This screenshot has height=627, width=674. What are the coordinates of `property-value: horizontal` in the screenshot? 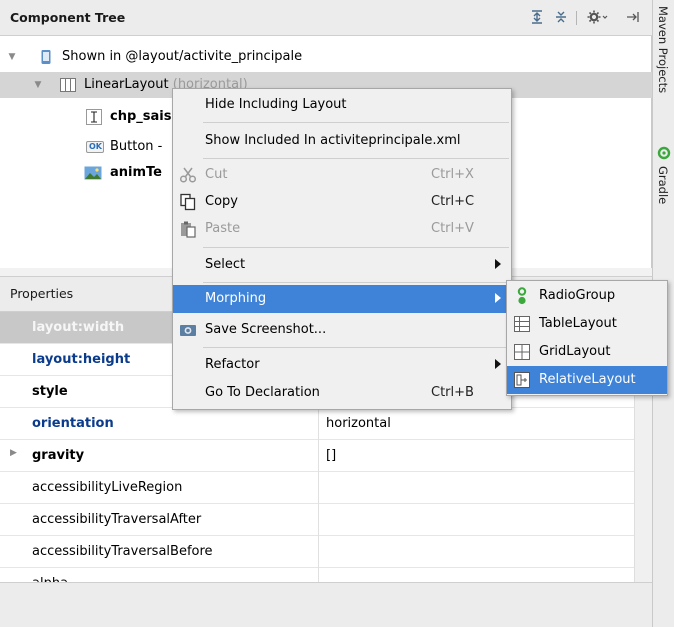 It's located at (358, 423).